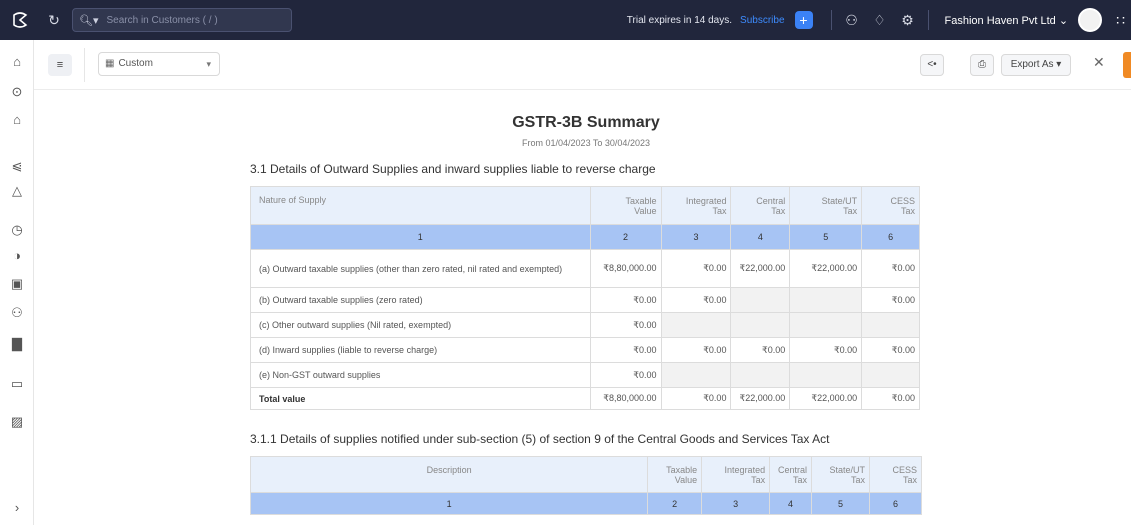 The height and width of the screenshot is (525, 1131). Describe the element at coordinates (826, 237) in the screenshot. I see `column-number: 5` at that location.